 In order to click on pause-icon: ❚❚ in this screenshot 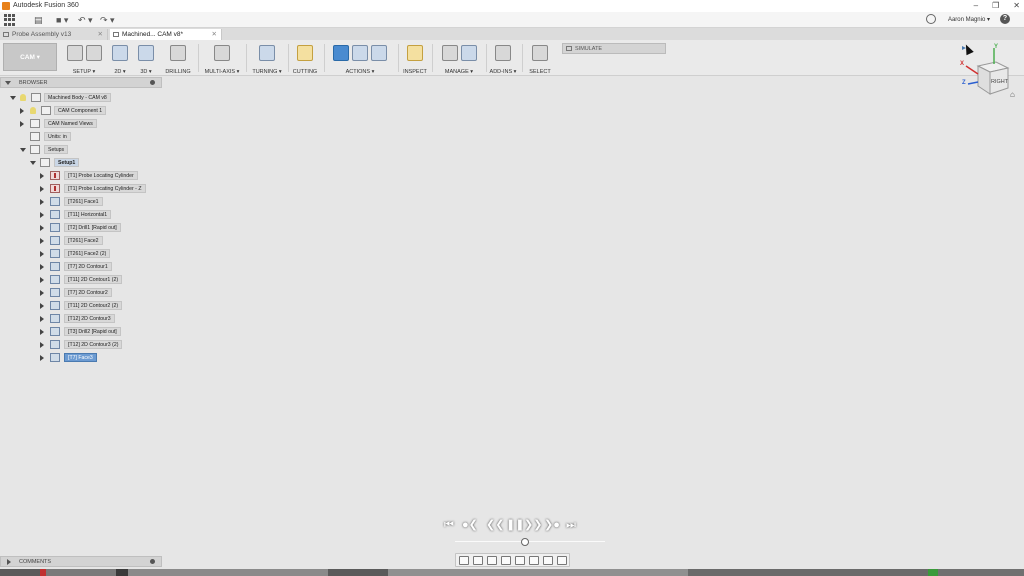, I will do `click(515, 525)`.